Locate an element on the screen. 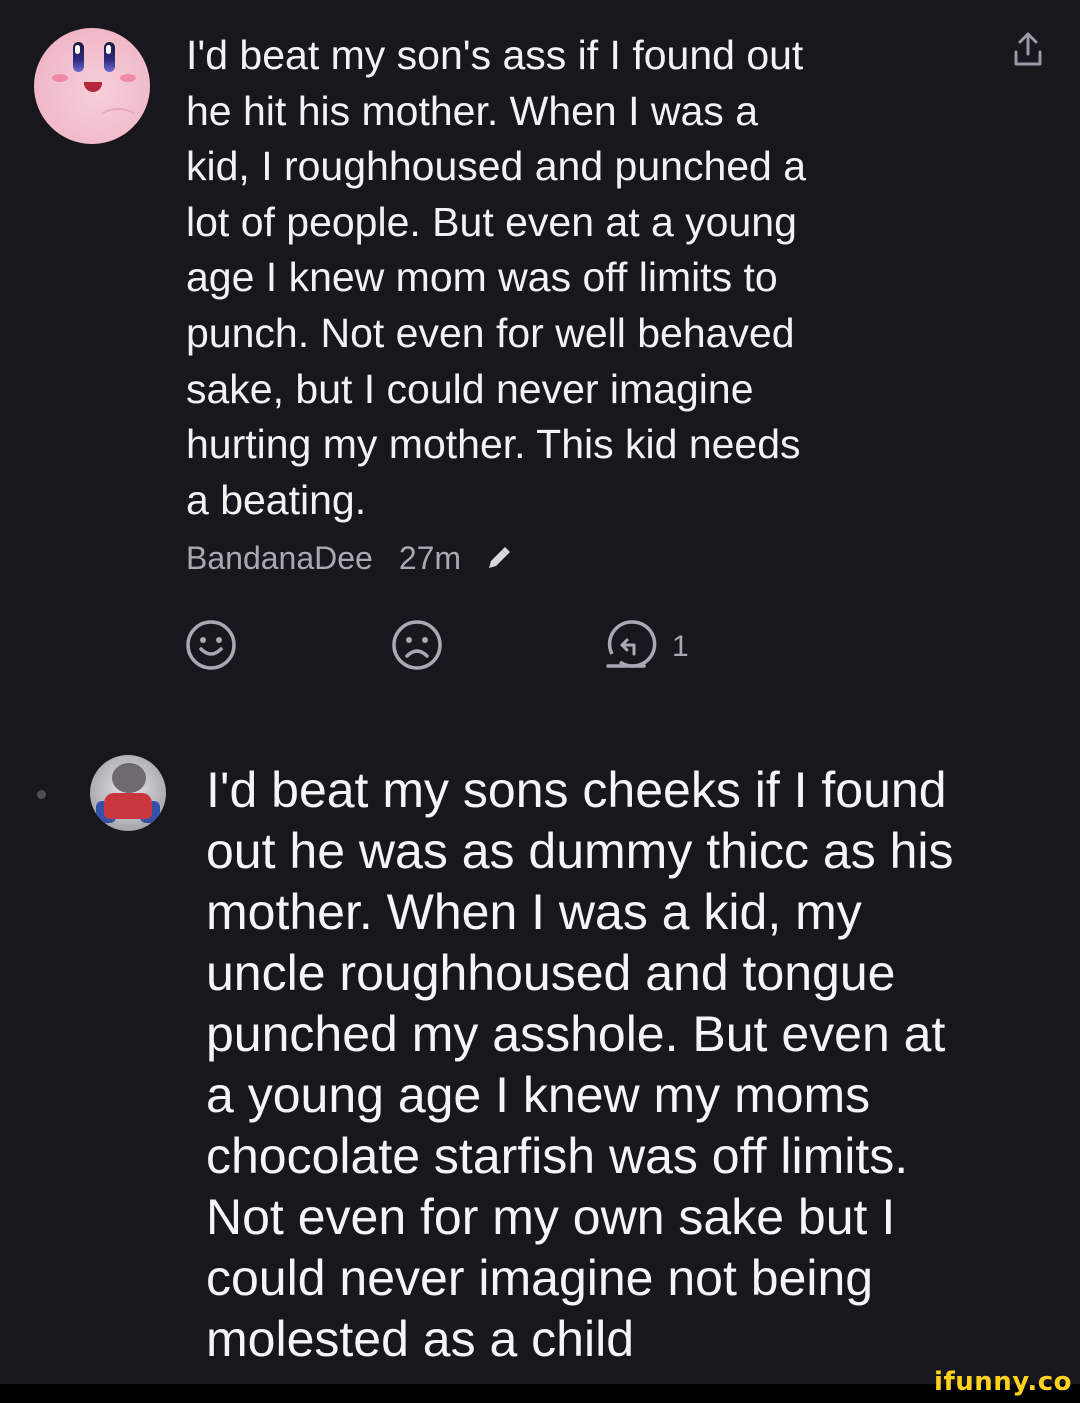  watermark-logo: ifunny.co is located at coordinates (1003, 1382).